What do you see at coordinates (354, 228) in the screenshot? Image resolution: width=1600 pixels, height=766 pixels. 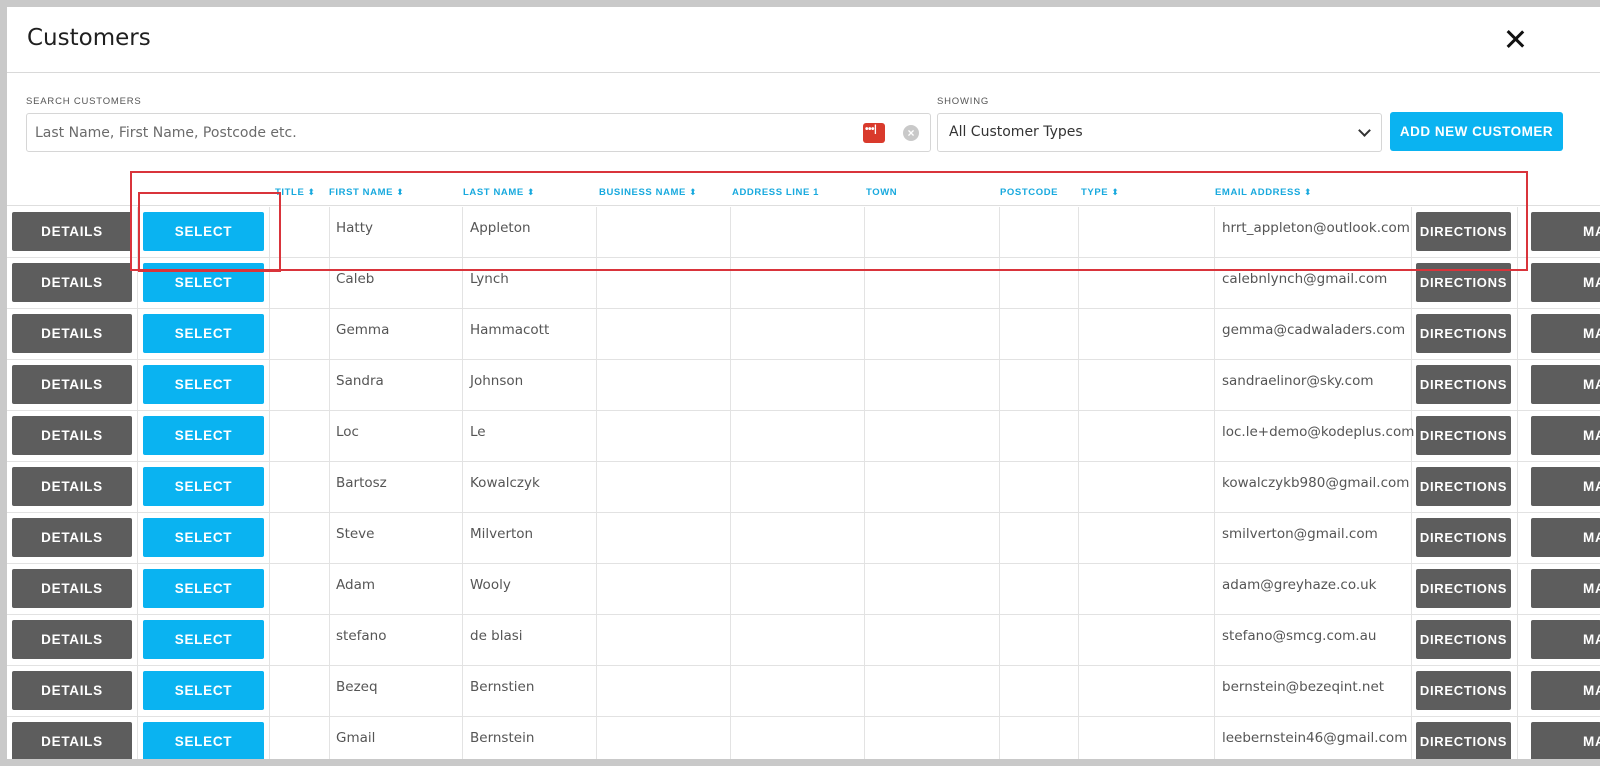 I see `first-name-cell: Hatty` at bounding box center [354, 228].